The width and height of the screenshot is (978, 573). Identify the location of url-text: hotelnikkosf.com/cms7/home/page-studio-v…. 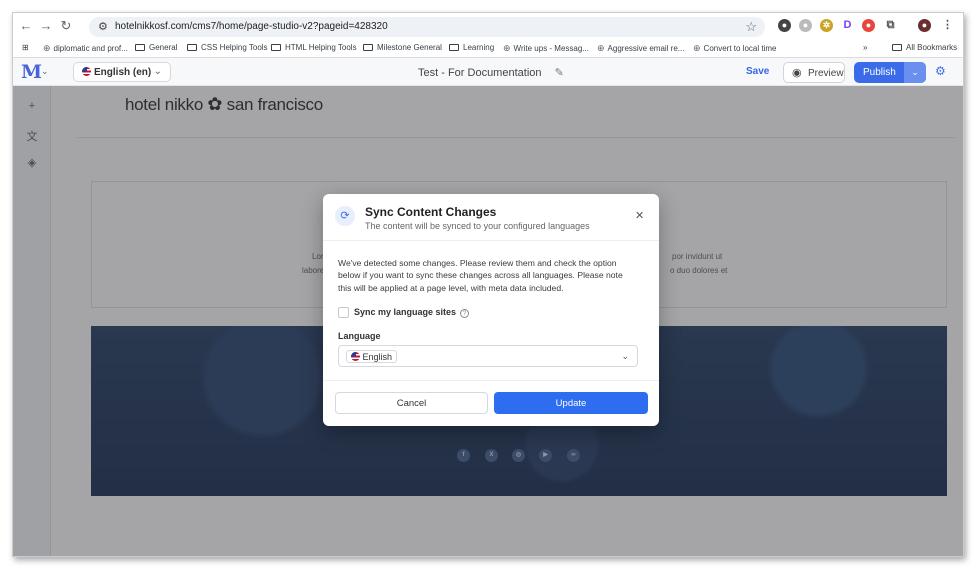
(251, 26).